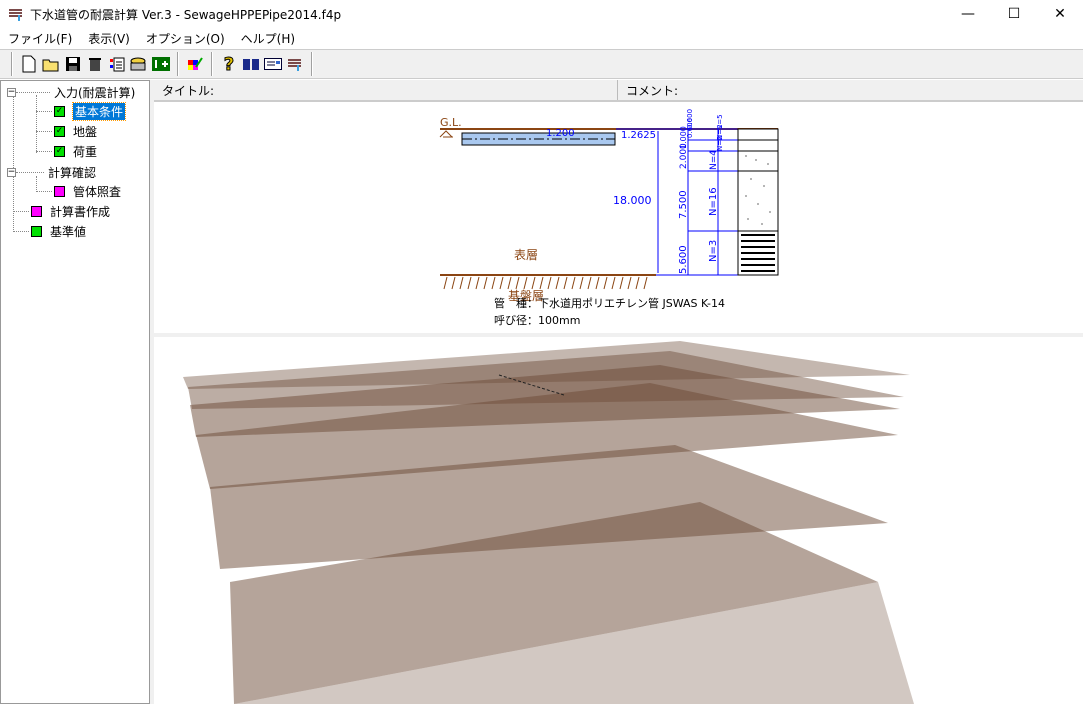  Describe the element at coordinates (720, 122) in the screenshot. I see `n-value-1: N=5` at that location.